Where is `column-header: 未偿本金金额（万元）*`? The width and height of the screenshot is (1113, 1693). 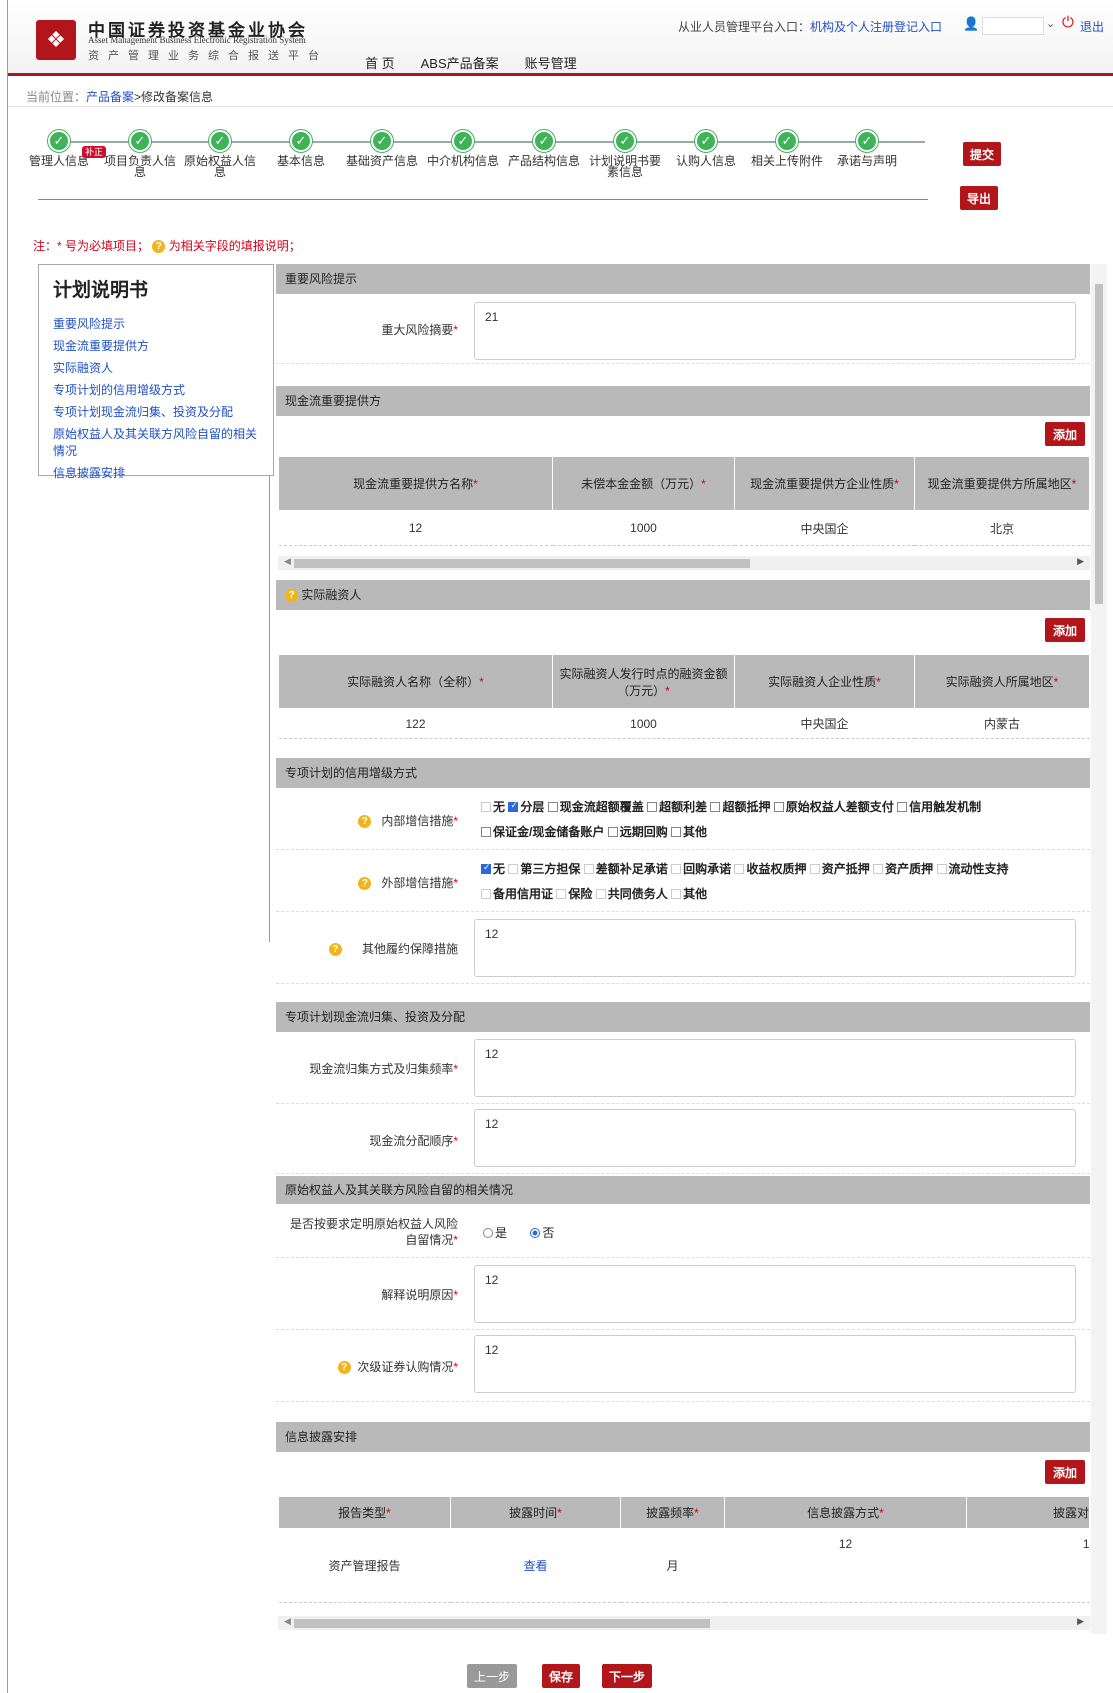 column-header: 未偿本金金额（万元）* is located at coordinates (643, 483).